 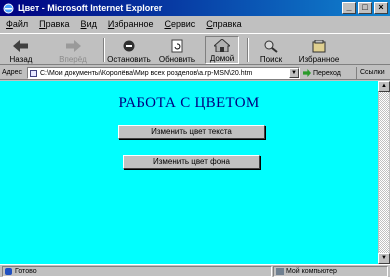 What do you see at coordinates (131, 24) in the screenshot?
I see `menu-favorites: Избранное` at bounding box center [131, 24].